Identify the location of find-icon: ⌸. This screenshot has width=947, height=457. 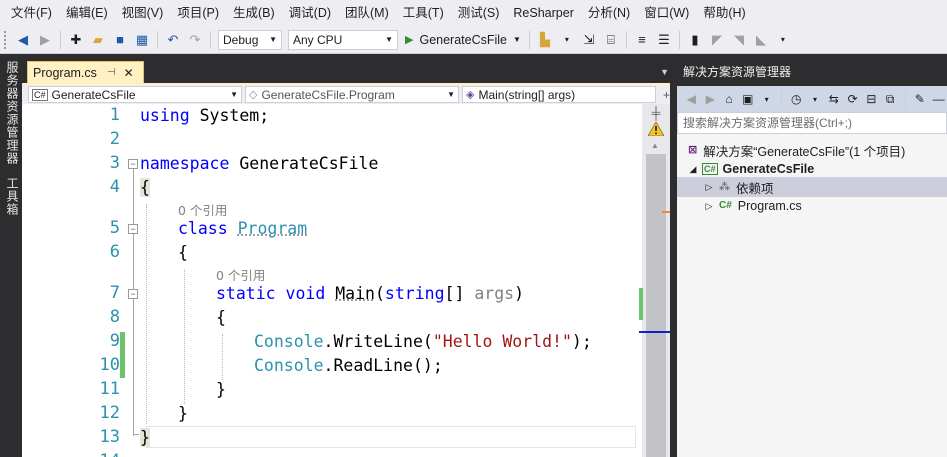
(611, 40).